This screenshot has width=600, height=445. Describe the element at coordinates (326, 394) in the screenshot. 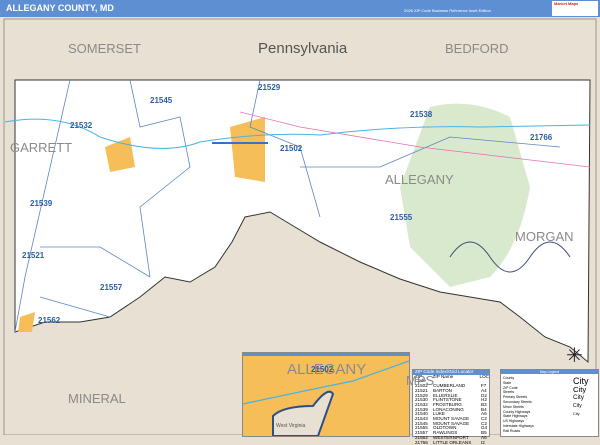

I see `cumberland-inset-map: ALLEGANY 21502 West Virginia` at that location.